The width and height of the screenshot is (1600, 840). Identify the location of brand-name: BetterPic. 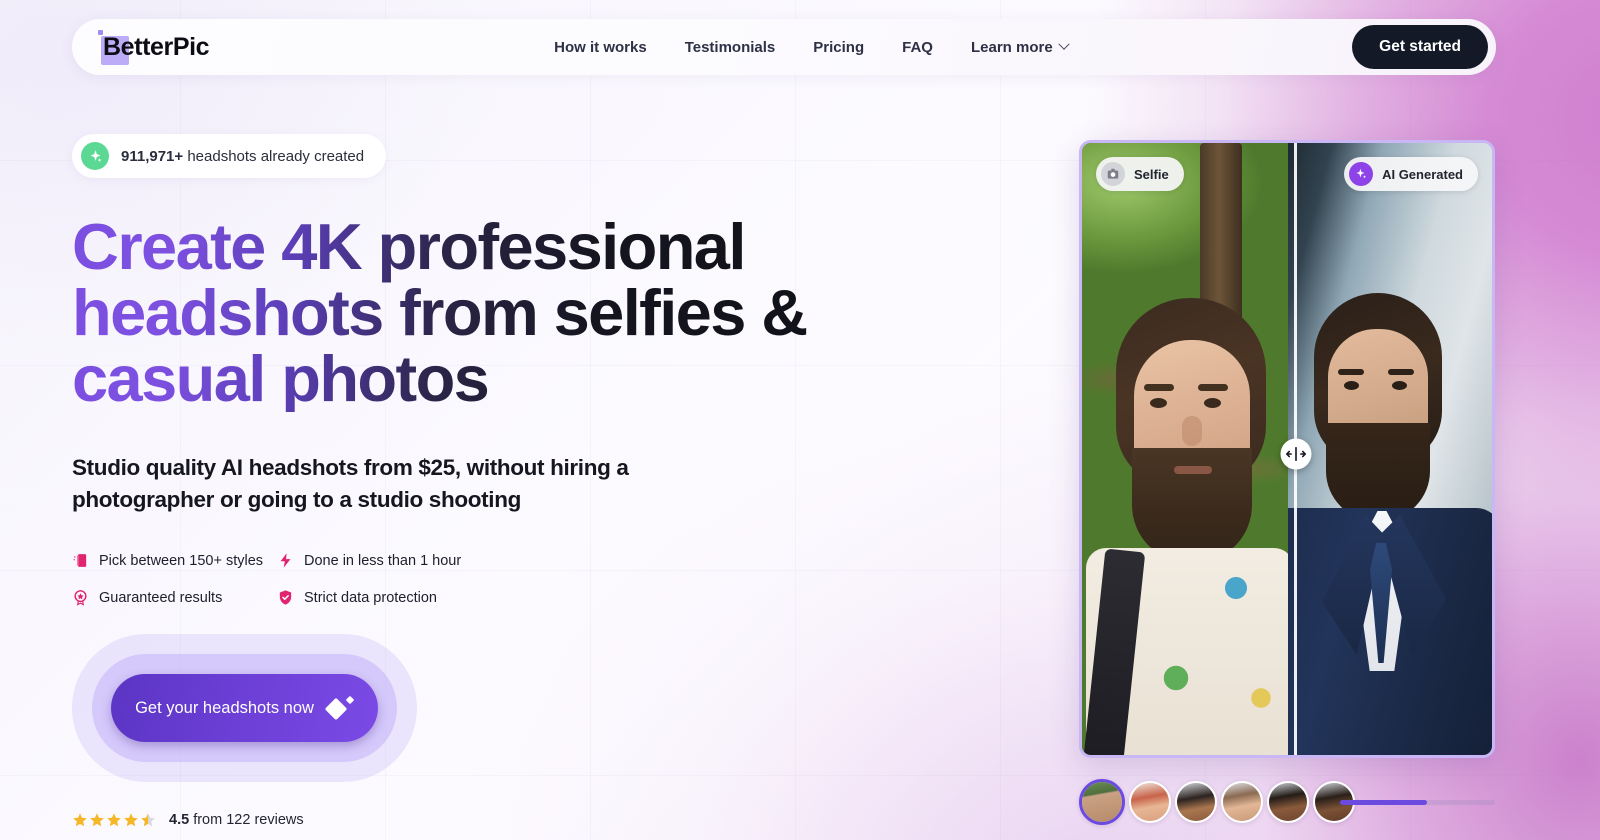
(156, 46).